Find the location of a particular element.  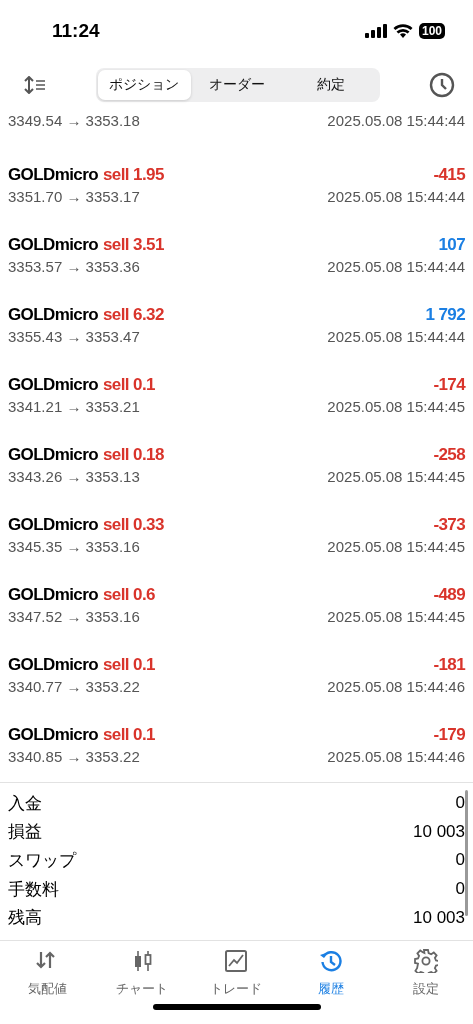

deal-volume: sell 6.32 is located at coordinates (133, 314).